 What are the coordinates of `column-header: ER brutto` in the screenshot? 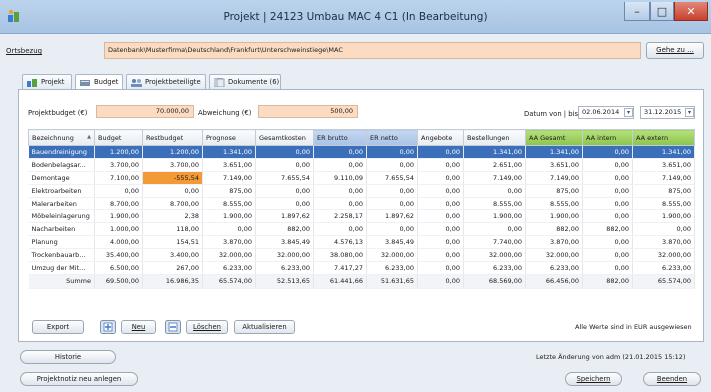 It's located at (340, 137).